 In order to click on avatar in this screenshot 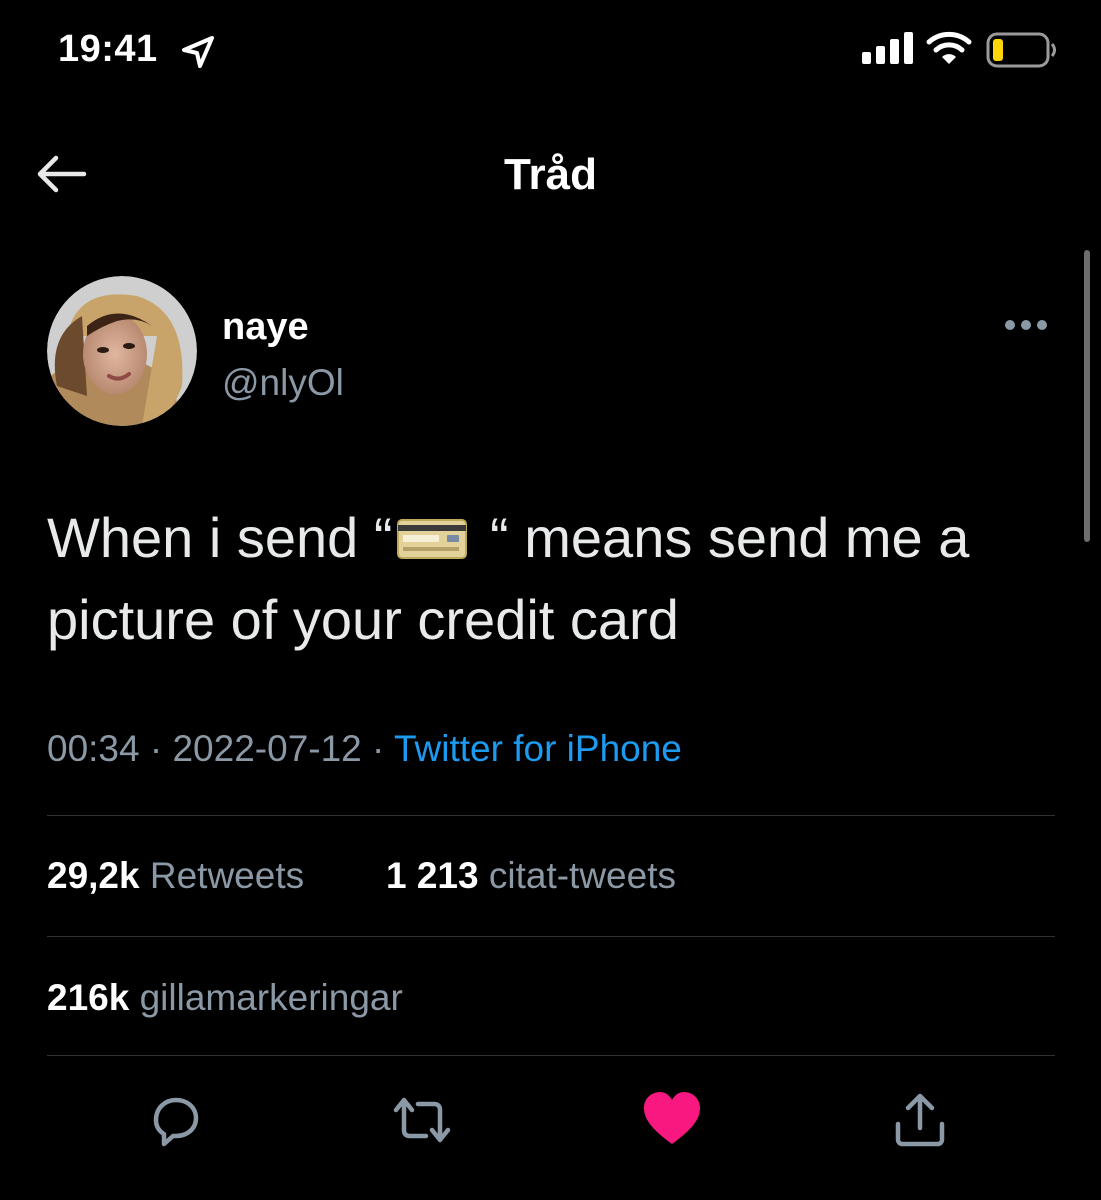, I will do `click(122, 351)`.